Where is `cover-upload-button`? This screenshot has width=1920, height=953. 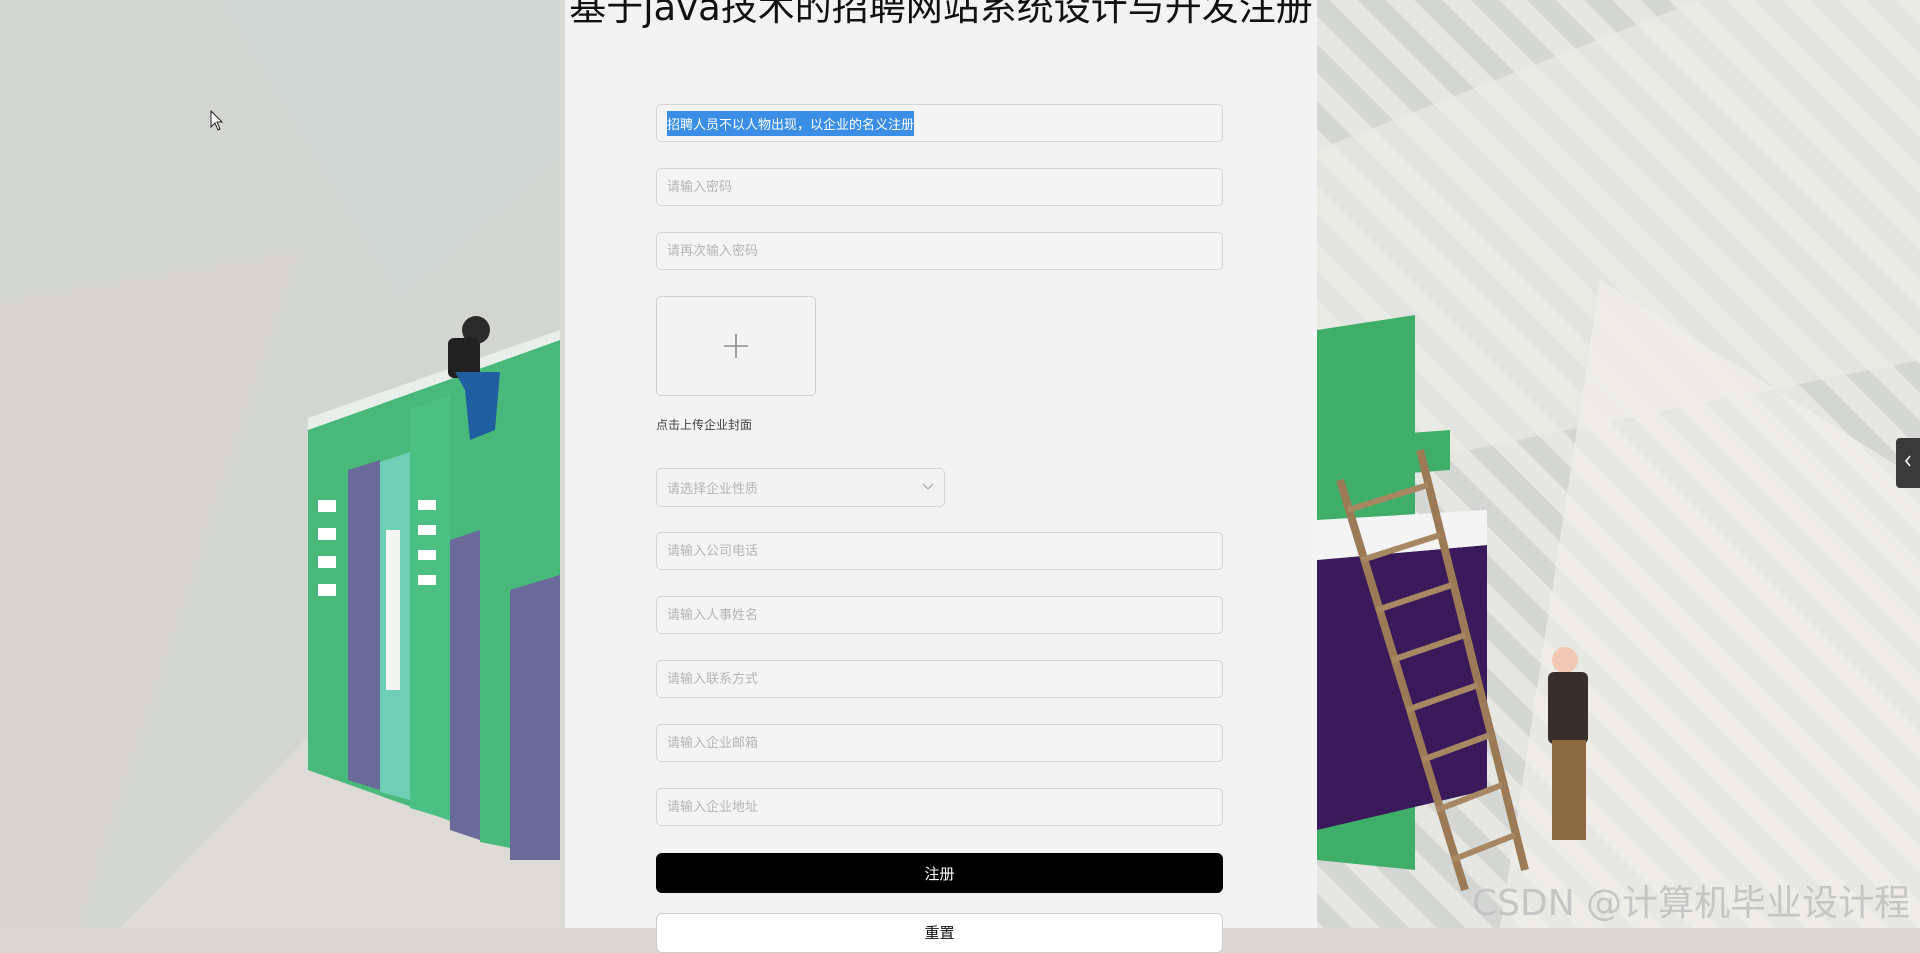 cover-upload-button is located at coordinates (736, 346).